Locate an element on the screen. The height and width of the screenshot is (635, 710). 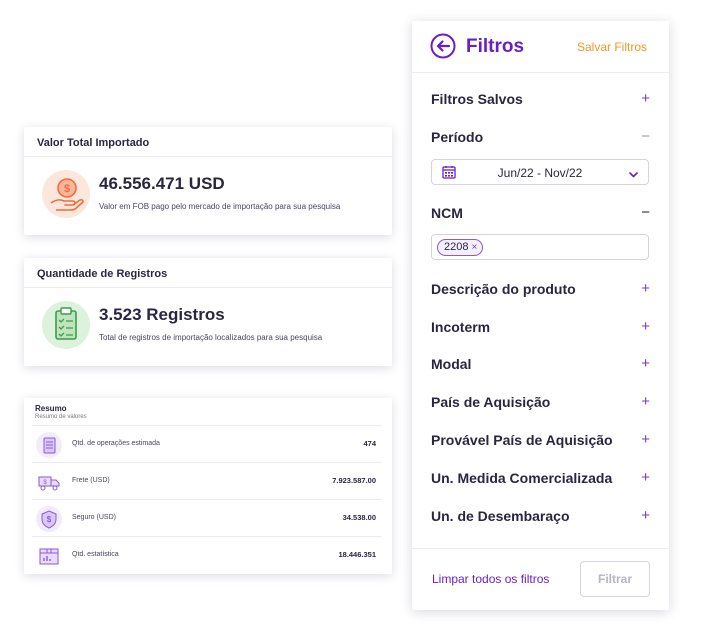
ncm-chip: 2208 × is located at coordinates (460, 247).